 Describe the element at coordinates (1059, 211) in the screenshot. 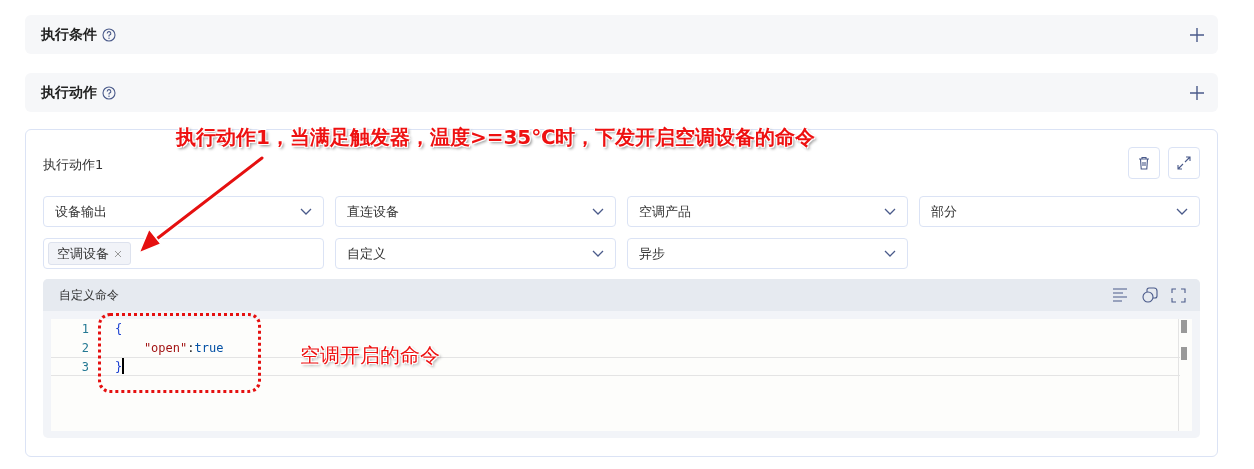

I see `select-field: 部分` at that location.